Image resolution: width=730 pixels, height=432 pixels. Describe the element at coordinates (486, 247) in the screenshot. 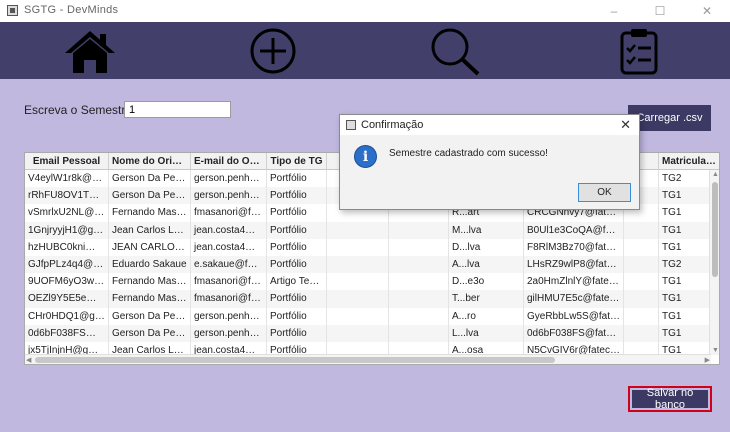

I see `table-cell: D...lva` at that location.